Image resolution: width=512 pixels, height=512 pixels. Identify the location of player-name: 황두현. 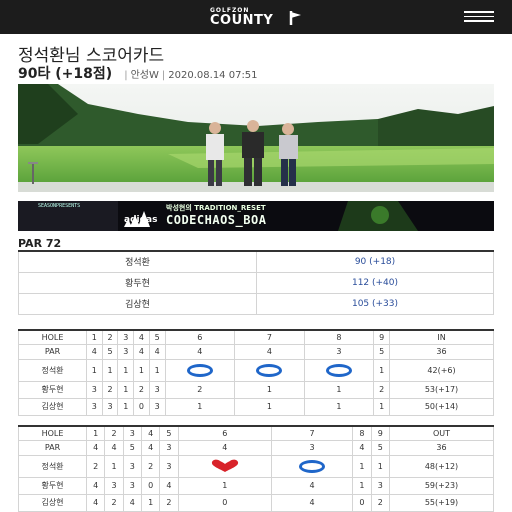
(52, 389).